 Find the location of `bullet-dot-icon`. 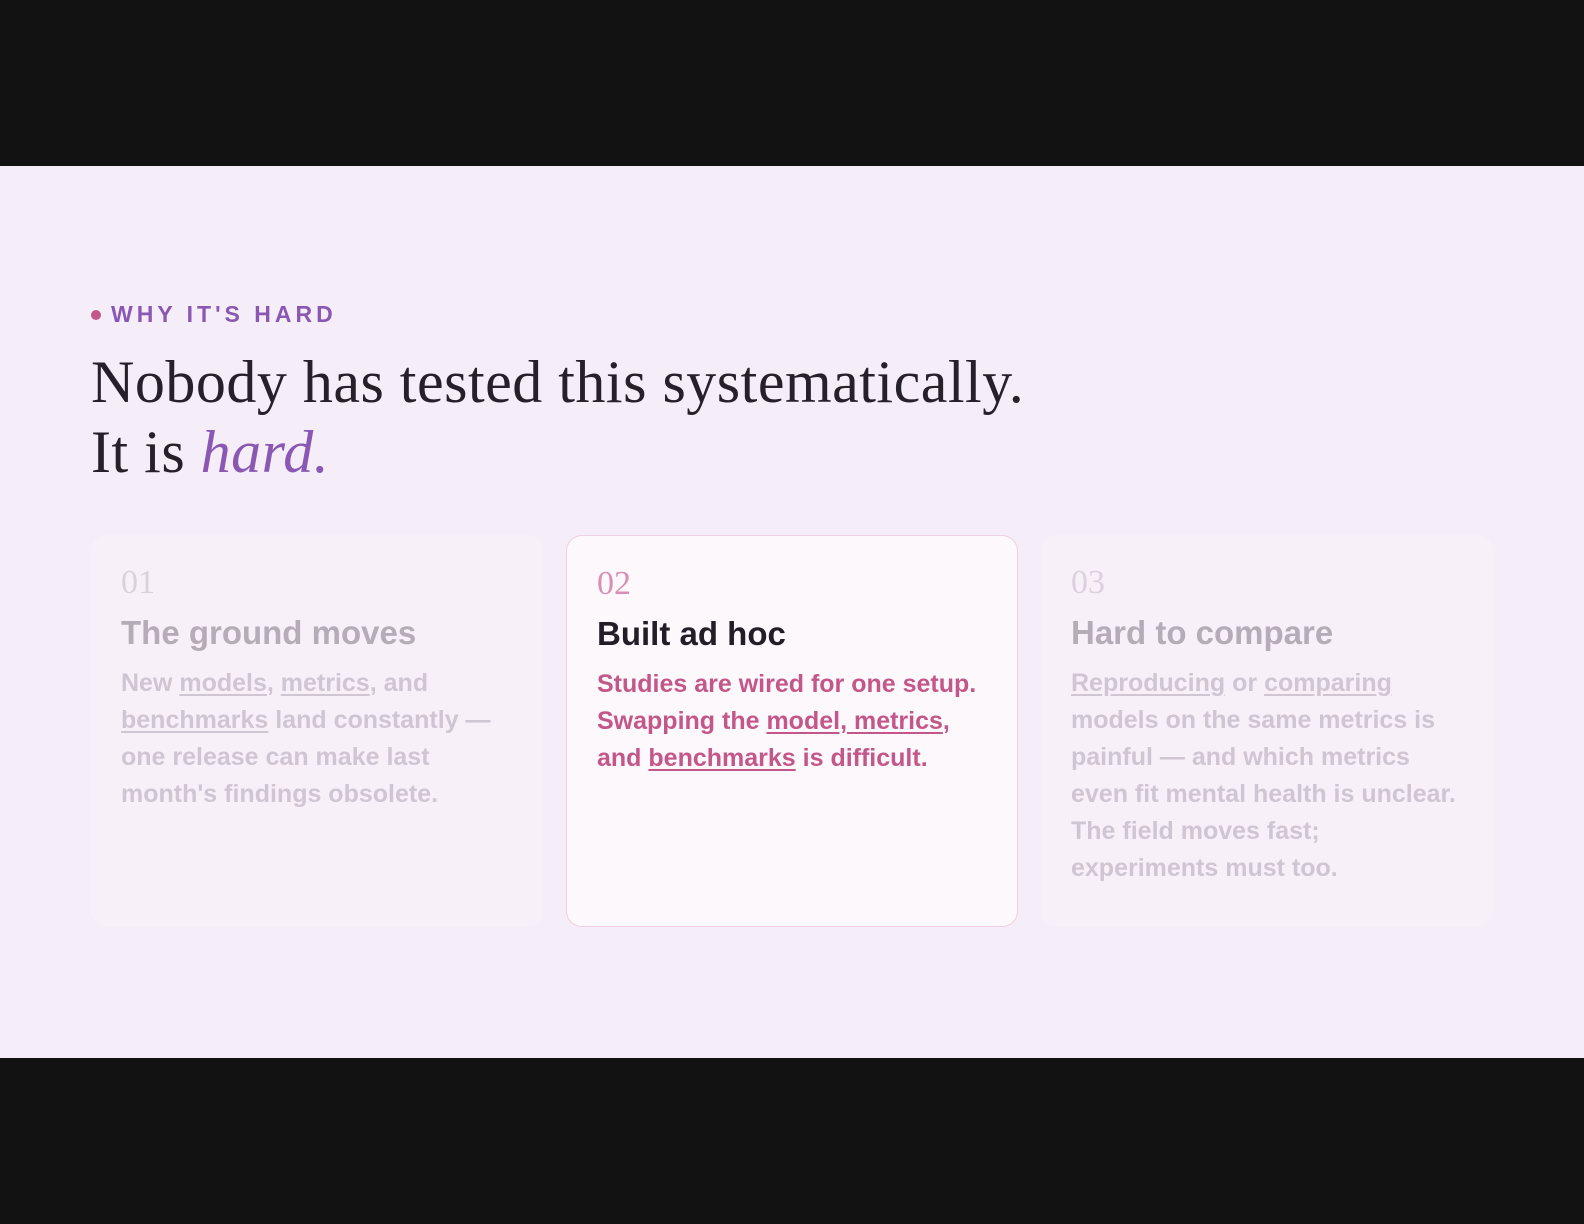

bullet-dot-icon is located at coordinates (96, 314).